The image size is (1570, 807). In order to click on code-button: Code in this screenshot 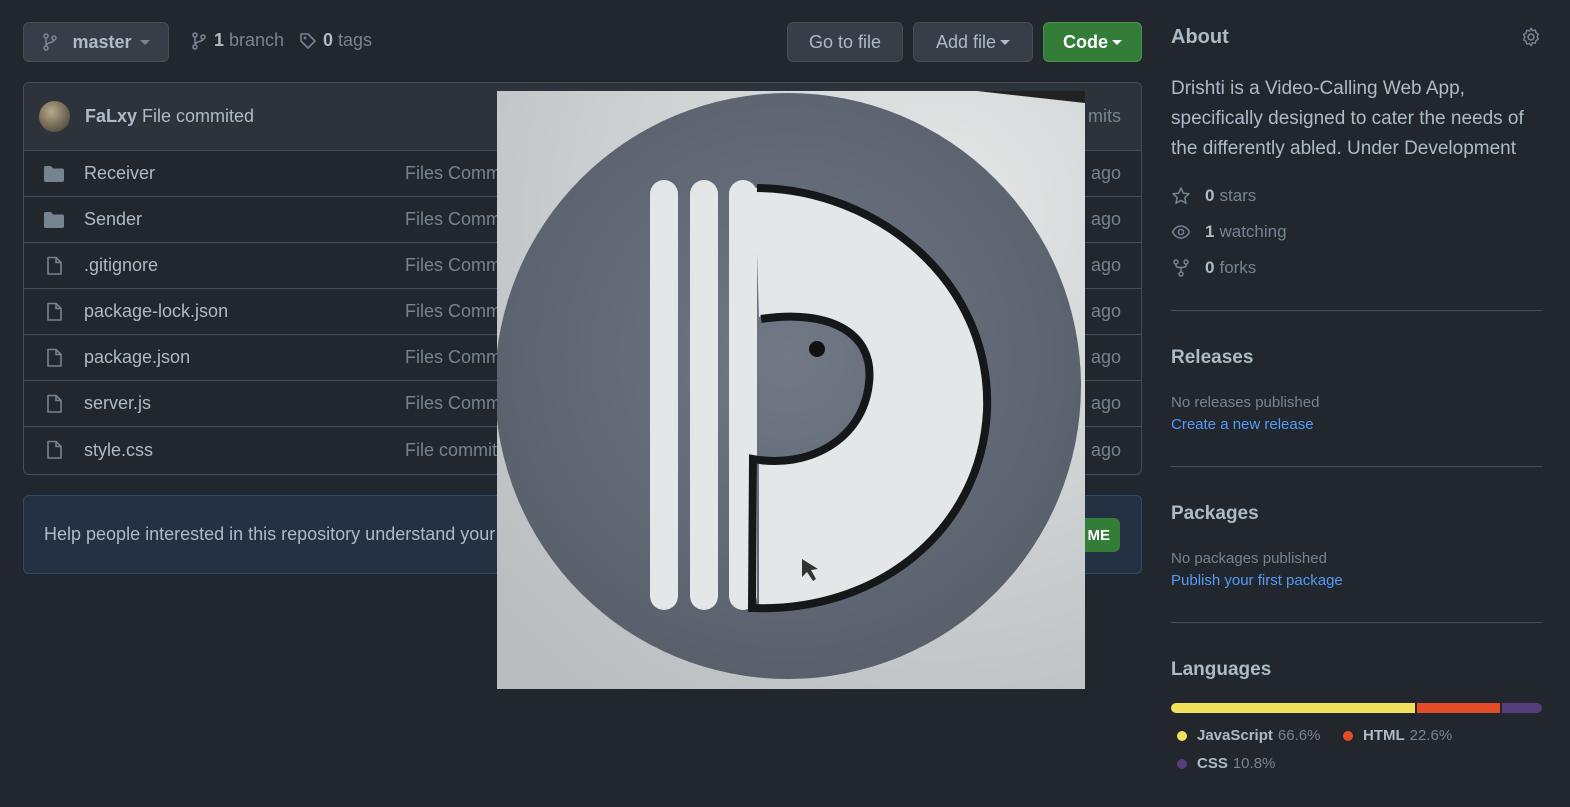, I will do `click(1092, 42)`.